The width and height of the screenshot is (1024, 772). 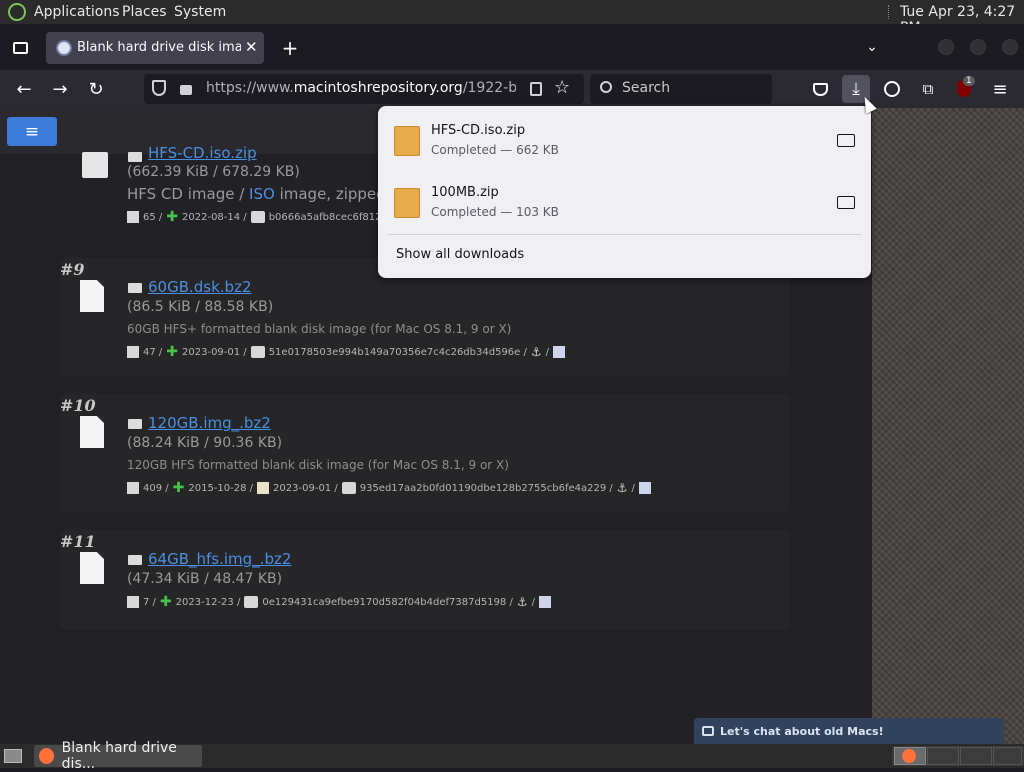 I want to click on ublock-badge: 1, so click(x=969, y=81).